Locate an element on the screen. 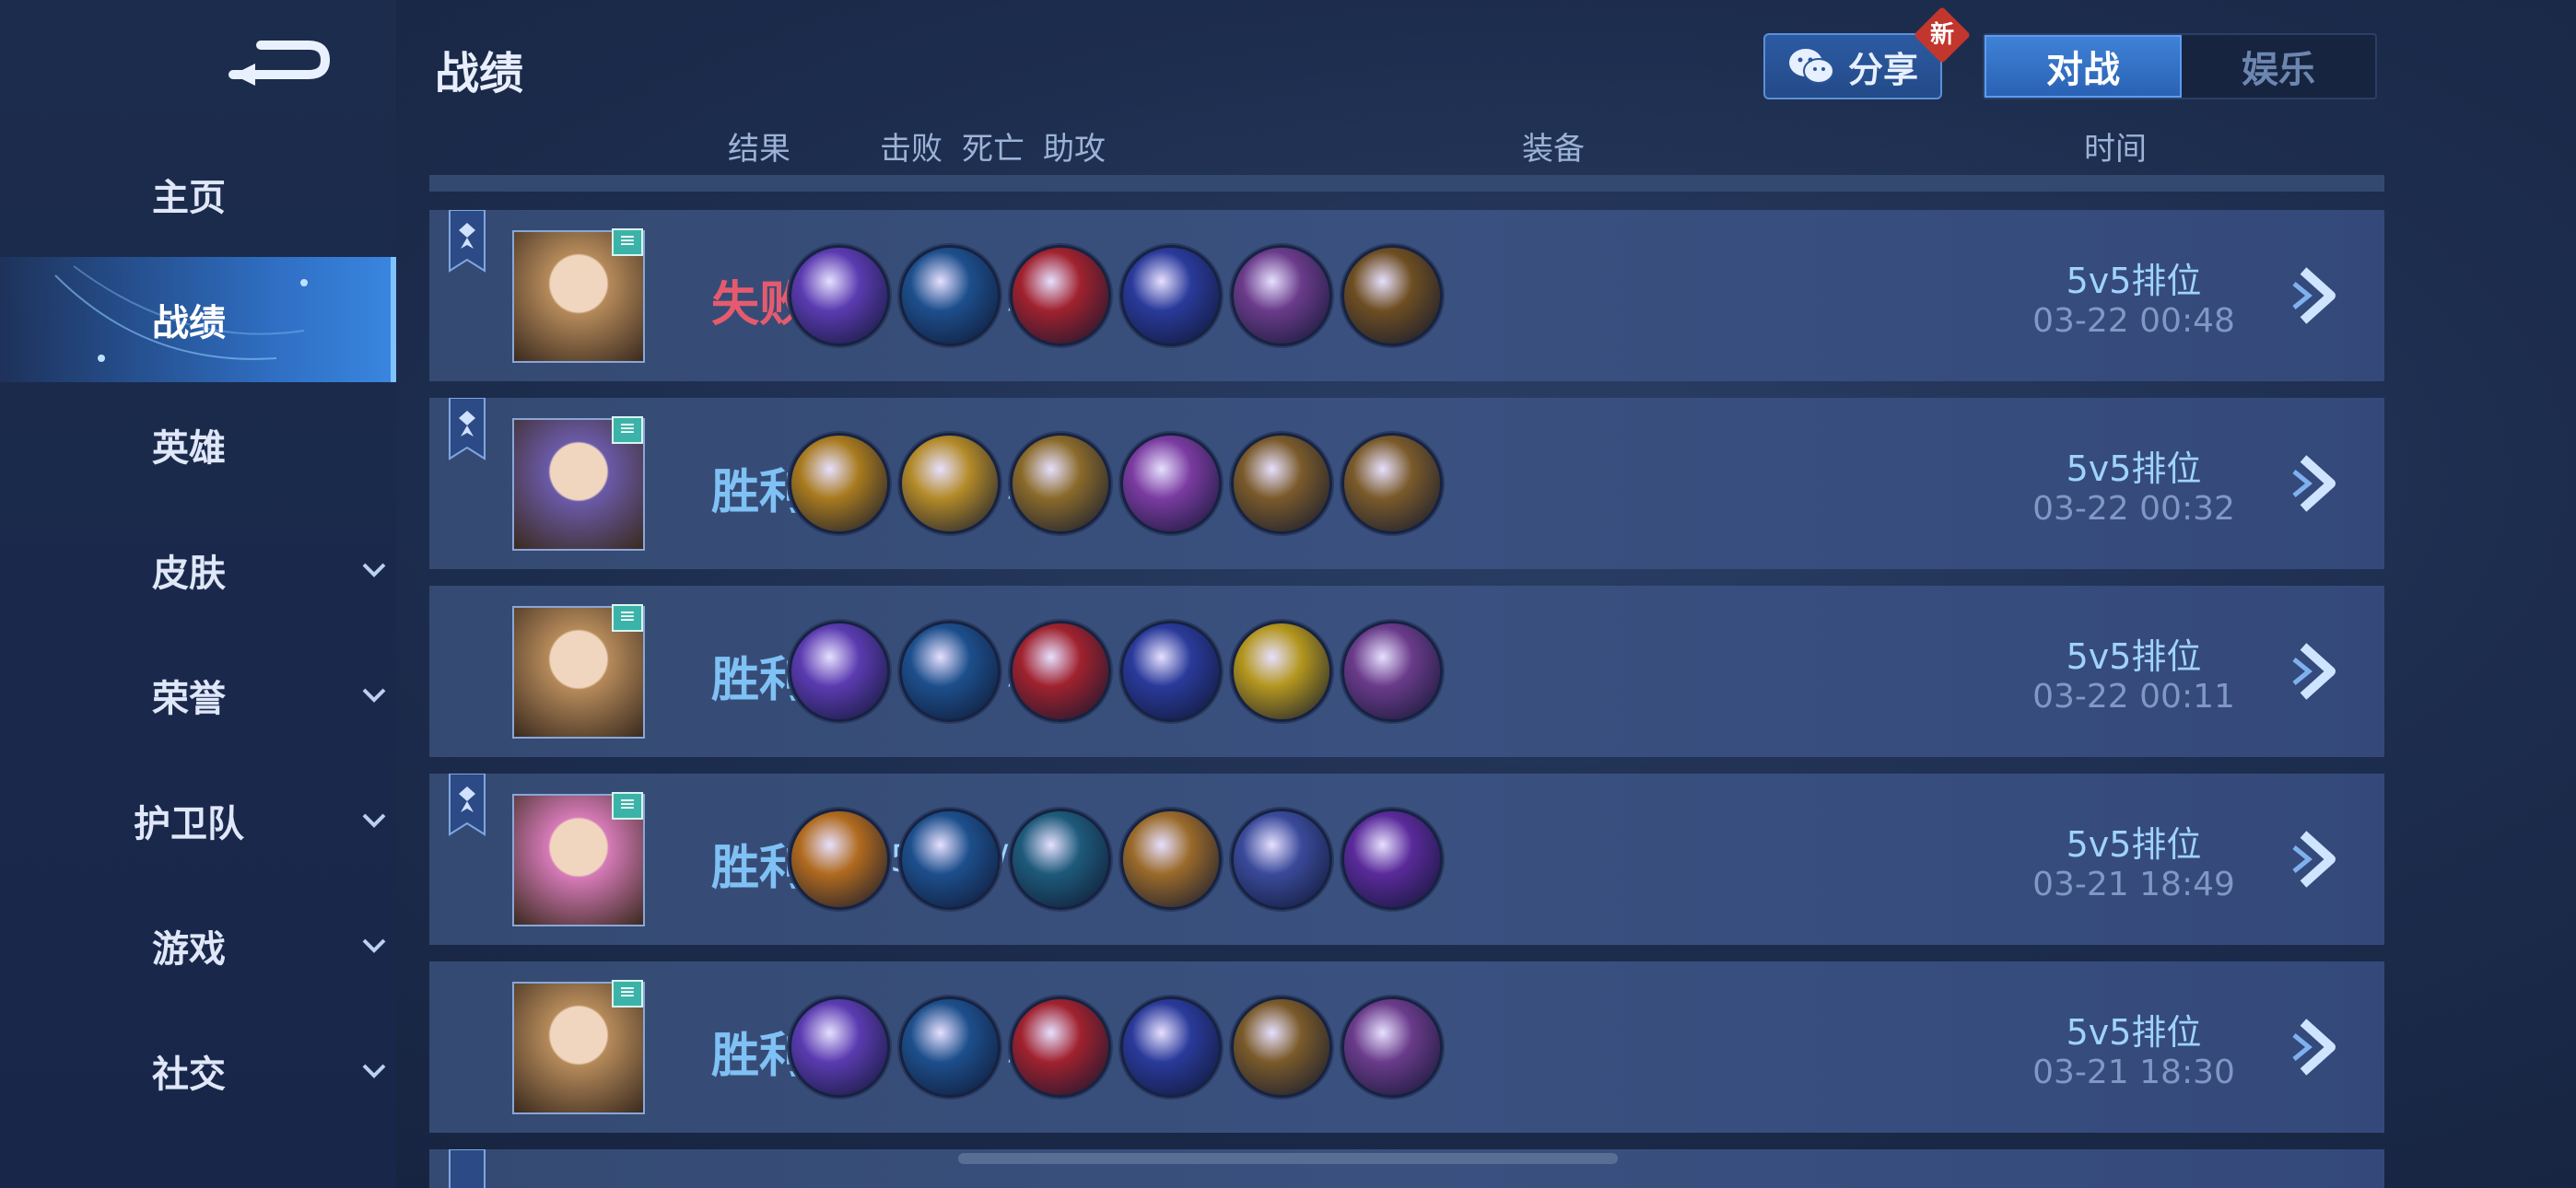  sidebar-item-social: 社交 is located at coordinates (198, 1071).